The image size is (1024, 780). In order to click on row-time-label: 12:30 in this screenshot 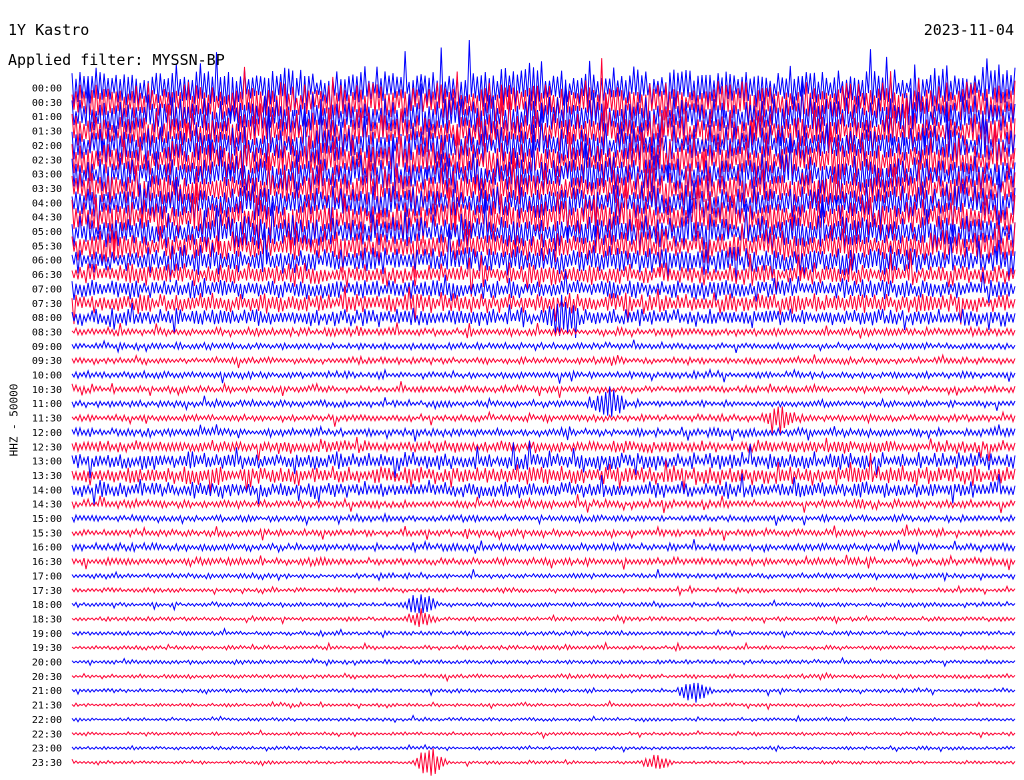, I will do `click(47, 447)`.